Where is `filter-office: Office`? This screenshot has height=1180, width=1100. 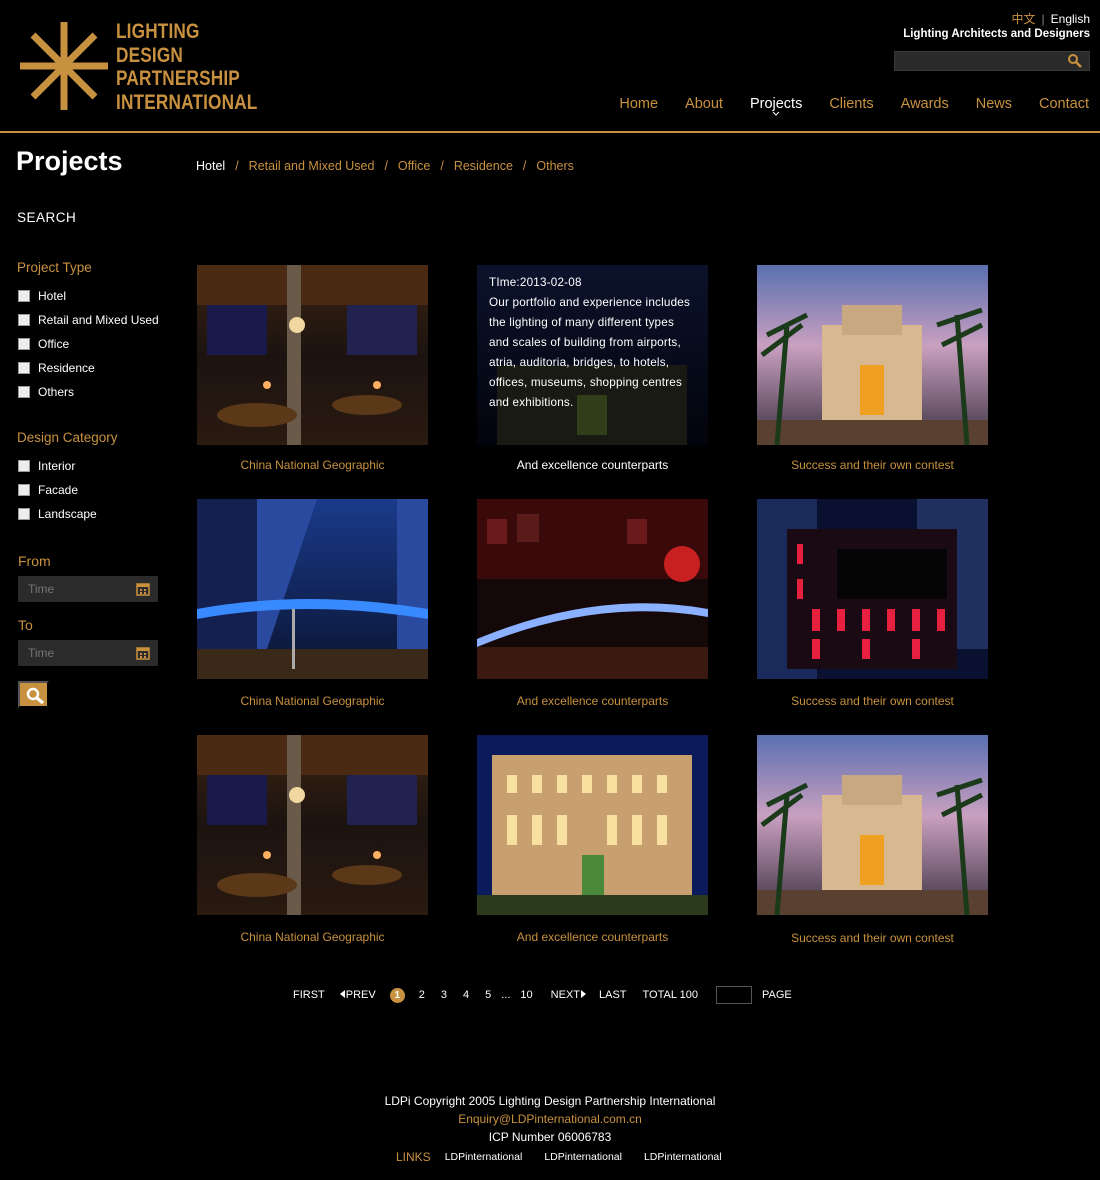 filter-office: Office is located at coordinates (43, 344).